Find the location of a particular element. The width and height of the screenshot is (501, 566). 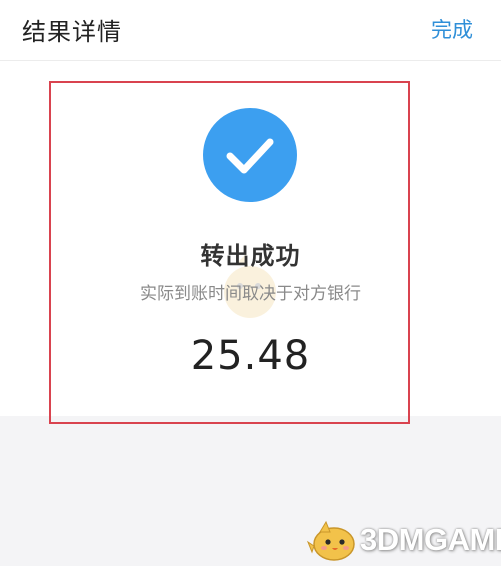

page-title: 结果详情 is located at coordinates (72, 32).